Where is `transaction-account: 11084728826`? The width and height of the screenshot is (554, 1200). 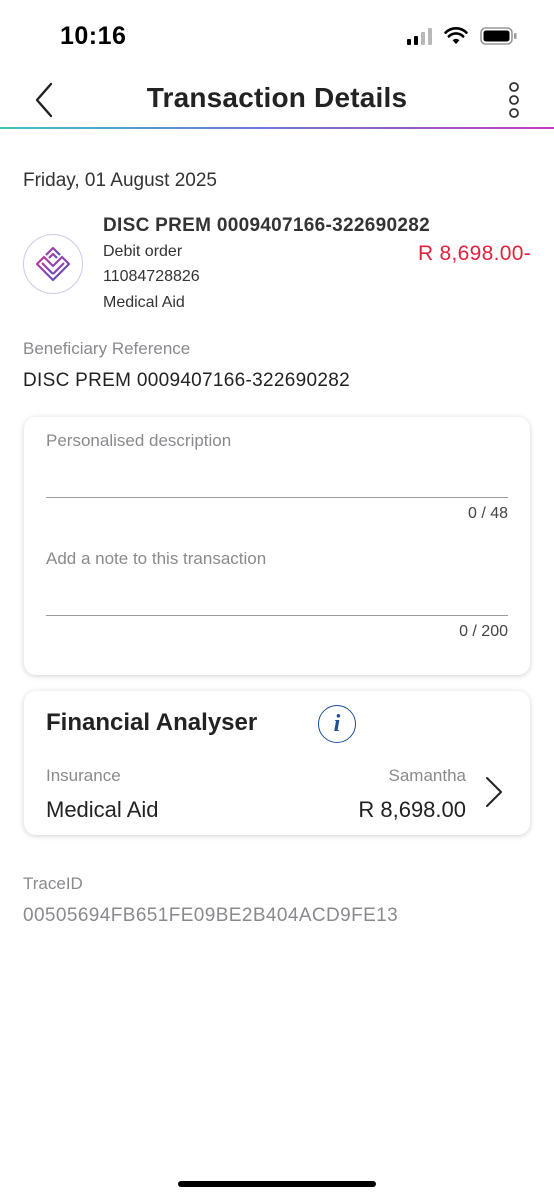 transaction-account: 11084728826 is located at coordinates (151, 276).